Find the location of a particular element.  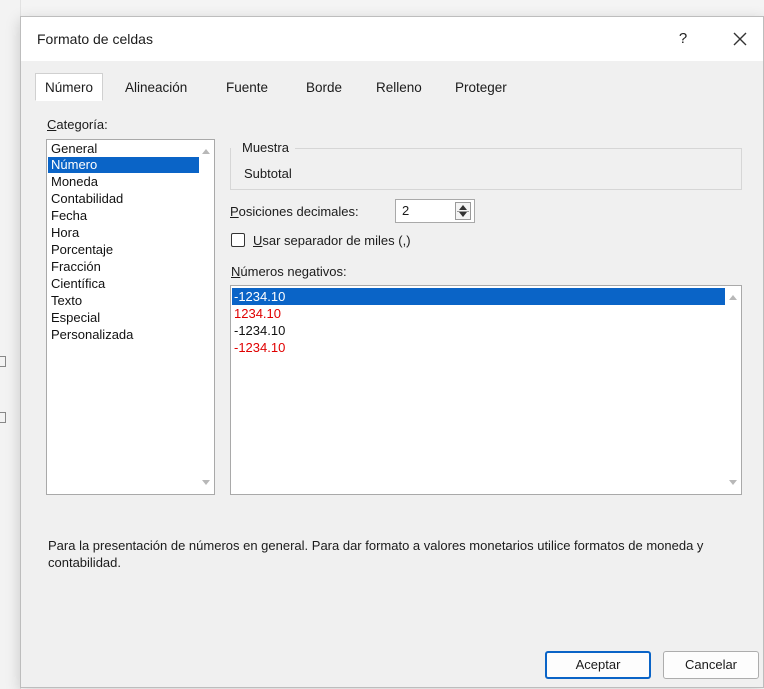

help-button: ? is located at coordinates (683, 39).